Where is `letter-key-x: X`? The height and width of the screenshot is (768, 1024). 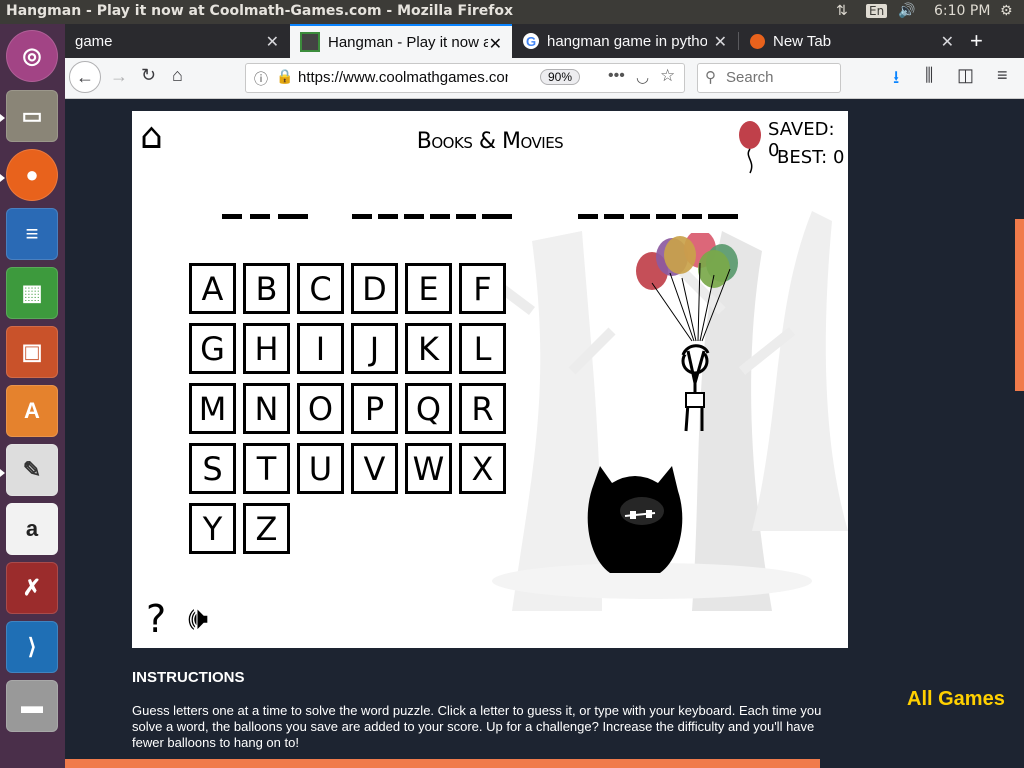 letter-key-x: X is located at coordinates (482, 468).